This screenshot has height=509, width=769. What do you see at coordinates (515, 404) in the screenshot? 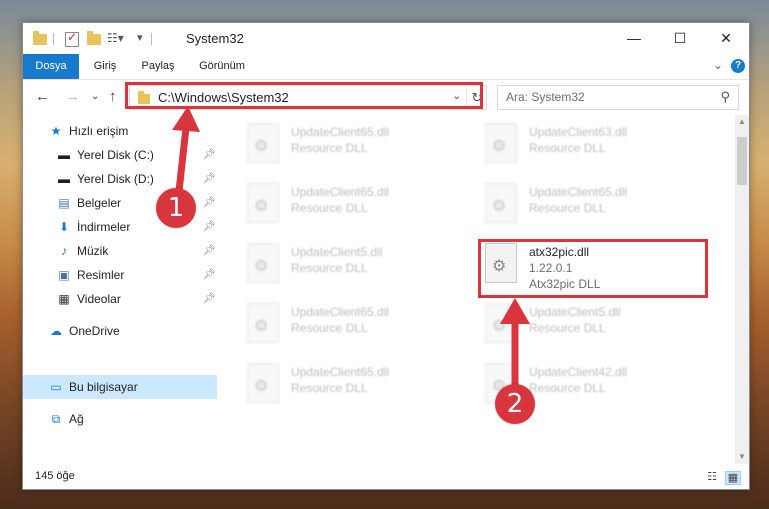
I see `step-2-badge: 2` at bounding box center [515, 404].